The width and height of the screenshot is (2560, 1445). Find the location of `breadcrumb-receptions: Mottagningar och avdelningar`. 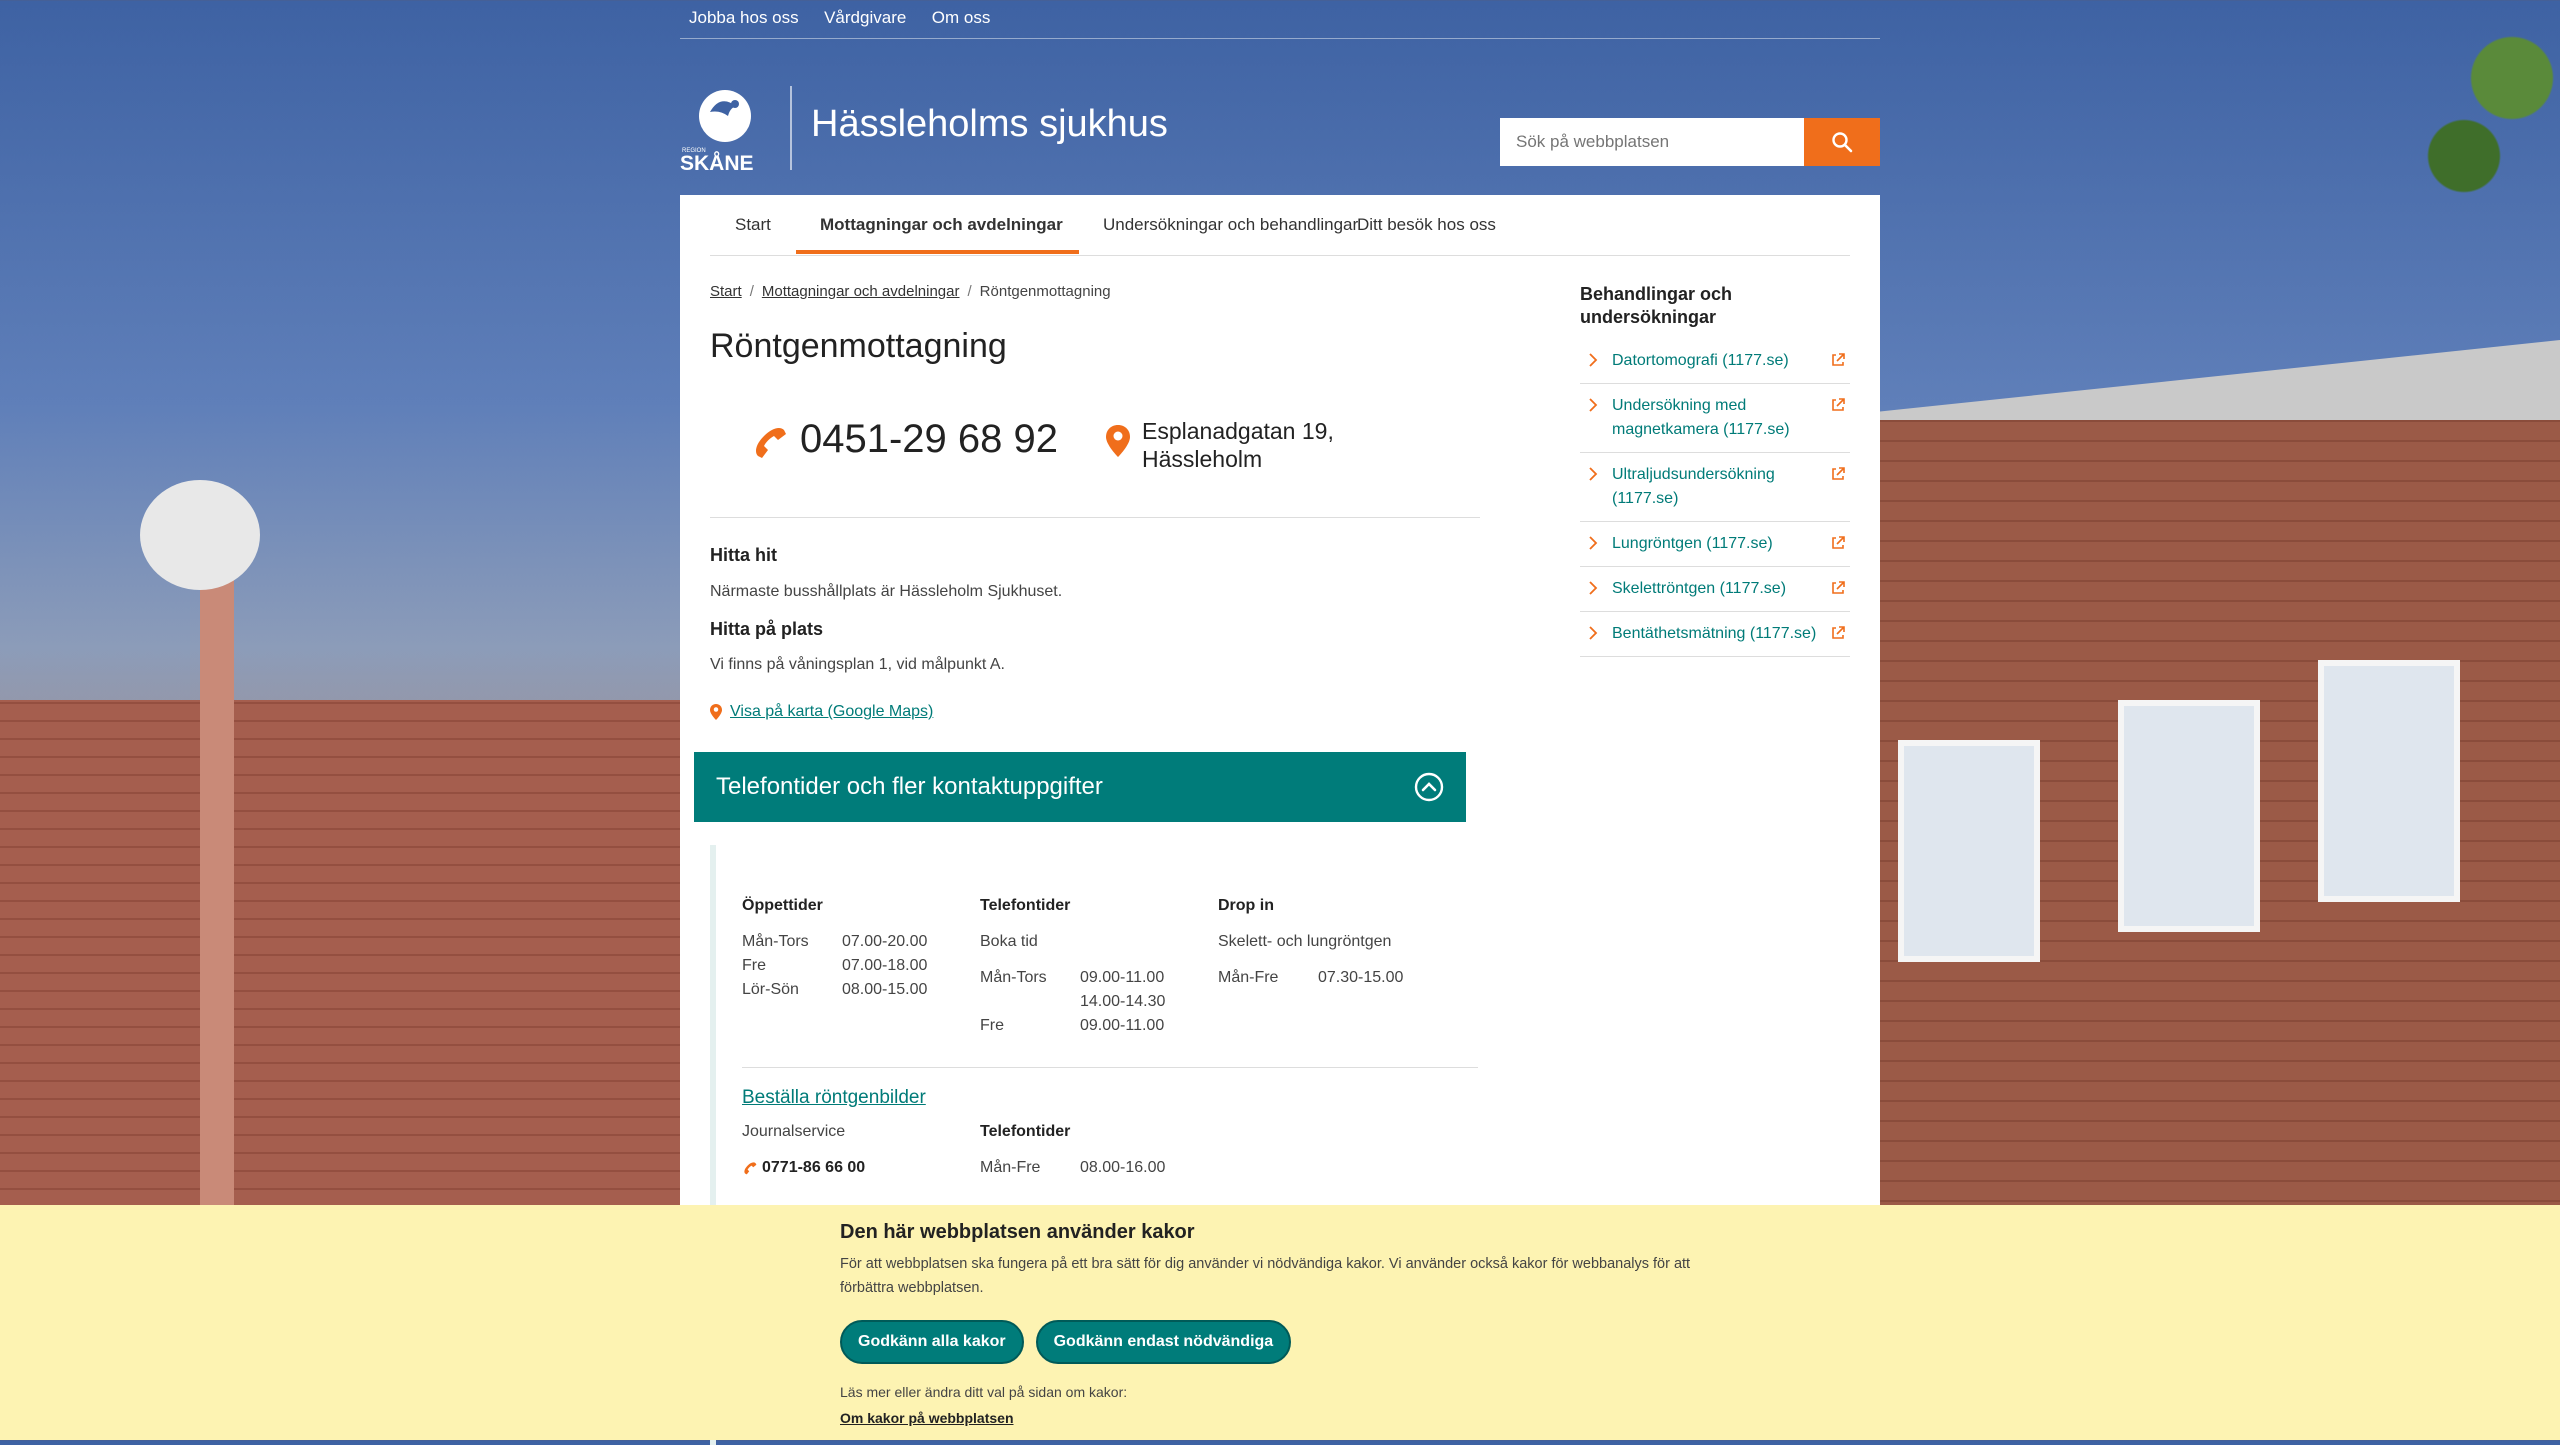

breadcrumb-receptions: Mottagningar och avdelningar is located at coordinates (861, 291).